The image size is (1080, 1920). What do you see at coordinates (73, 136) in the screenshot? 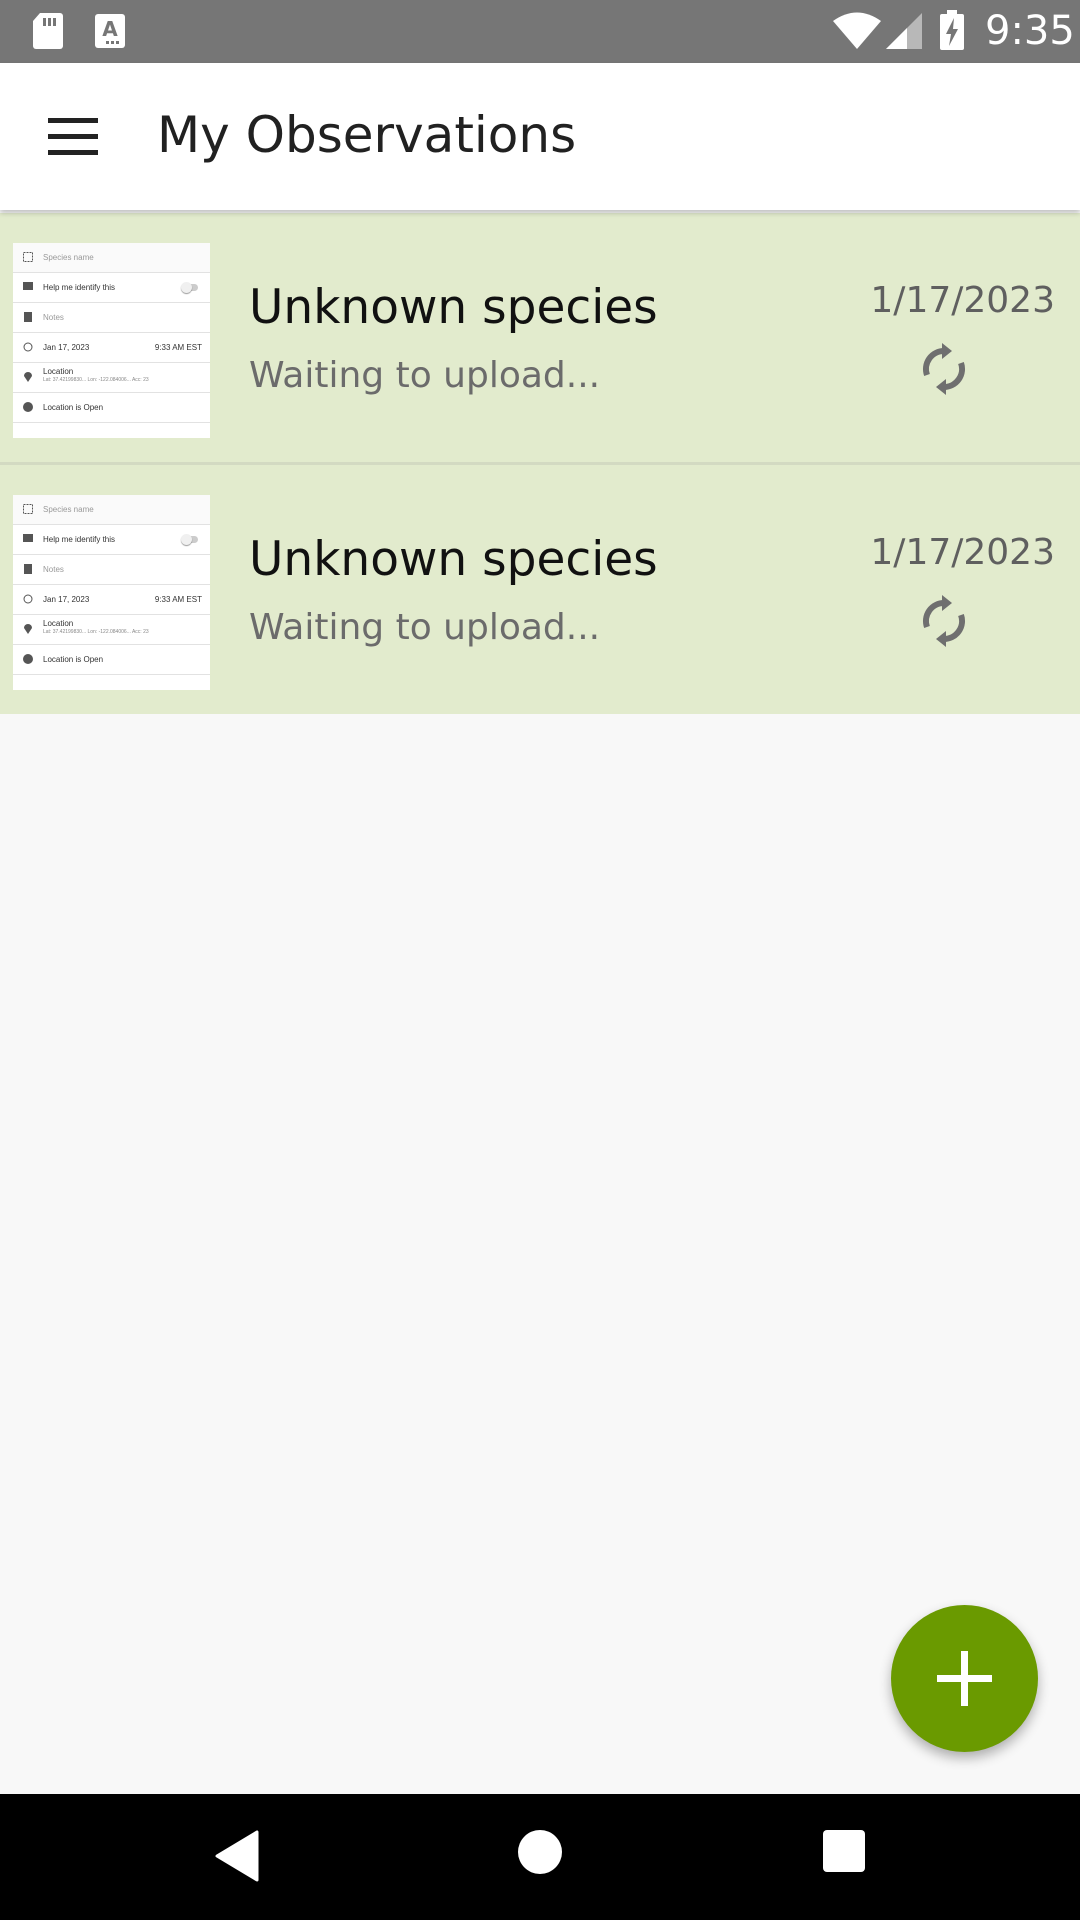
I see `hamburger-menu-icon` at bounding box center [73, 136].